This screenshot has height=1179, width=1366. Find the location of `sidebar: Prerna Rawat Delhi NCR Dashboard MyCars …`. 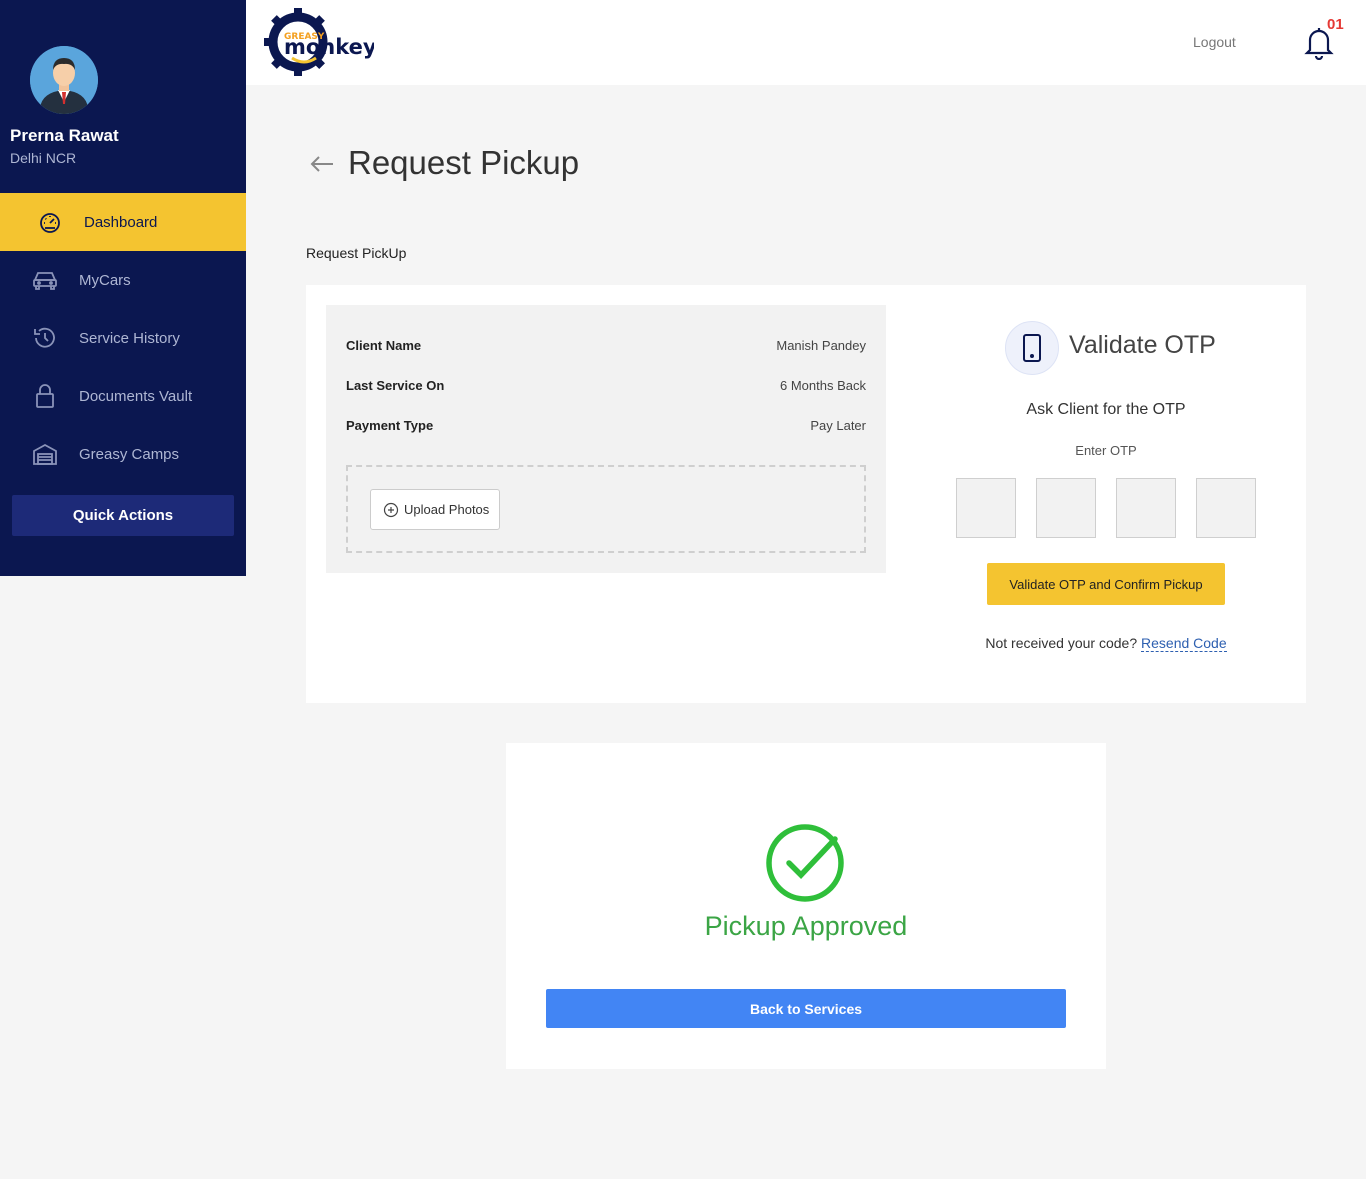

sidebar: Prerna Rawat Delhi NCR Dashboard MyCars … is located at coordinates (123, 288).